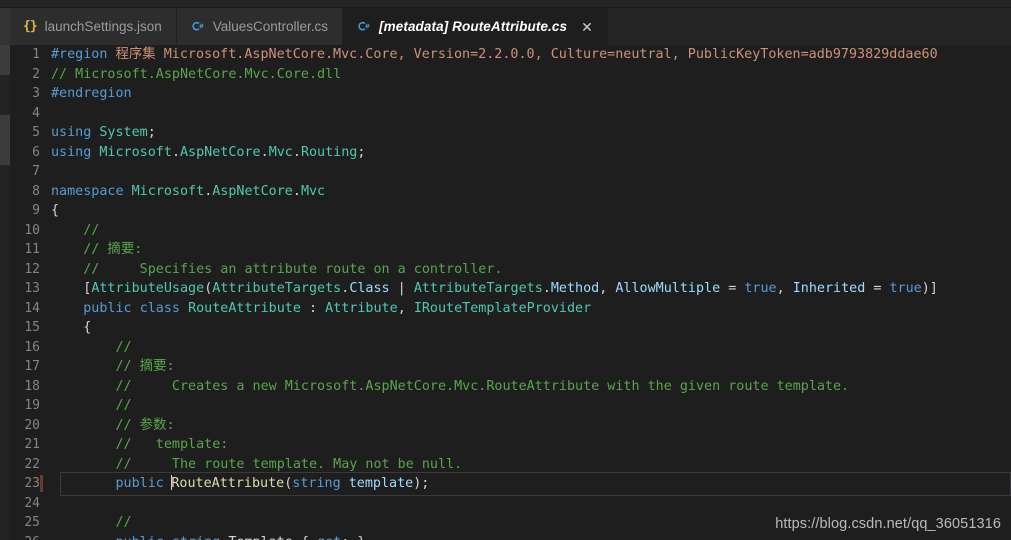 The image size is (1011, 540). Describe the element at coordinates (32, 269) in the screenshot. I see `line-number: 12` at that location.